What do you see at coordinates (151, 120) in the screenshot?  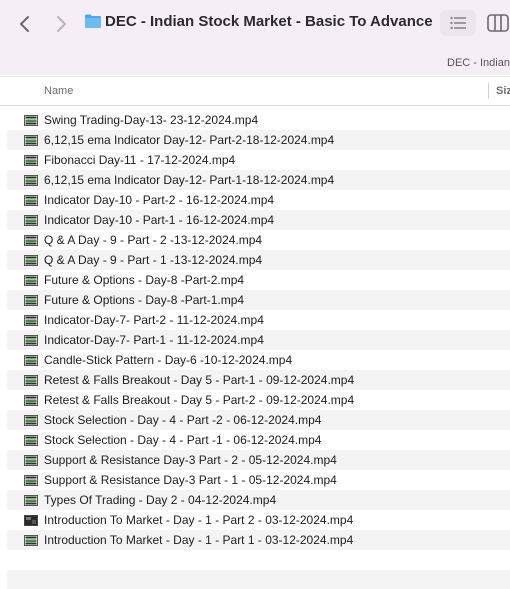 I see `file-name: Swing Trading-Day-13- 23-12-2024.mp4` at bounding box center [151, 120].